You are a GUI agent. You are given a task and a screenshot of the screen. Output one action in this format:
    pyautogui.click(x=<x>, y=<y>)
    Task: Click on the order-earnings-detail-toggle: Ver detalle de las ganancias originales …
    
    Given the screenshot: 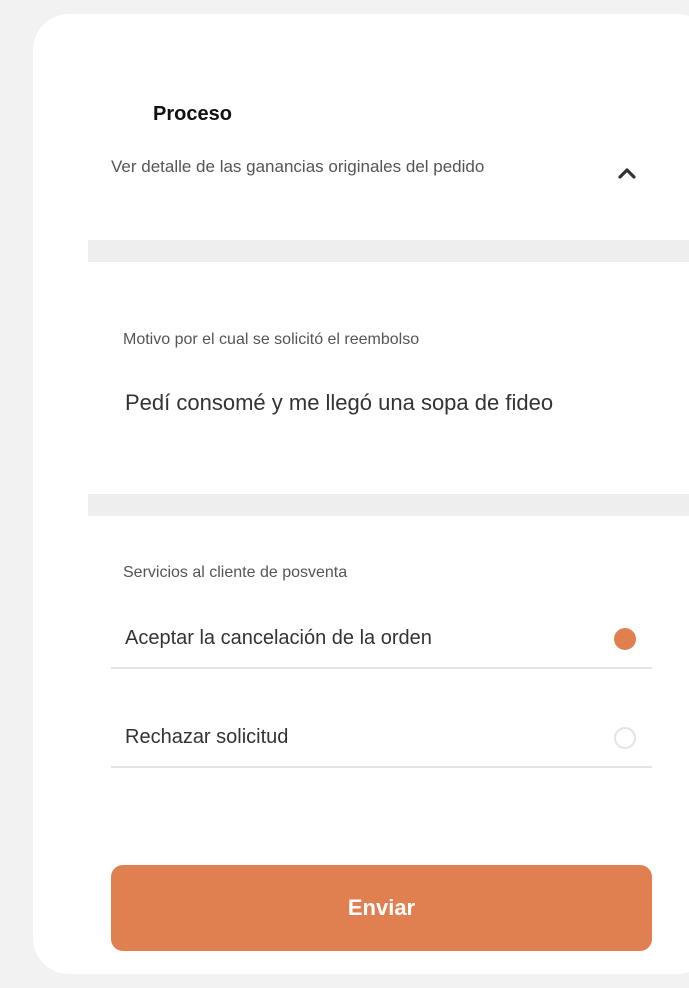 What is the action you would take?
    pyautogui.click(x=381, y=183)
    